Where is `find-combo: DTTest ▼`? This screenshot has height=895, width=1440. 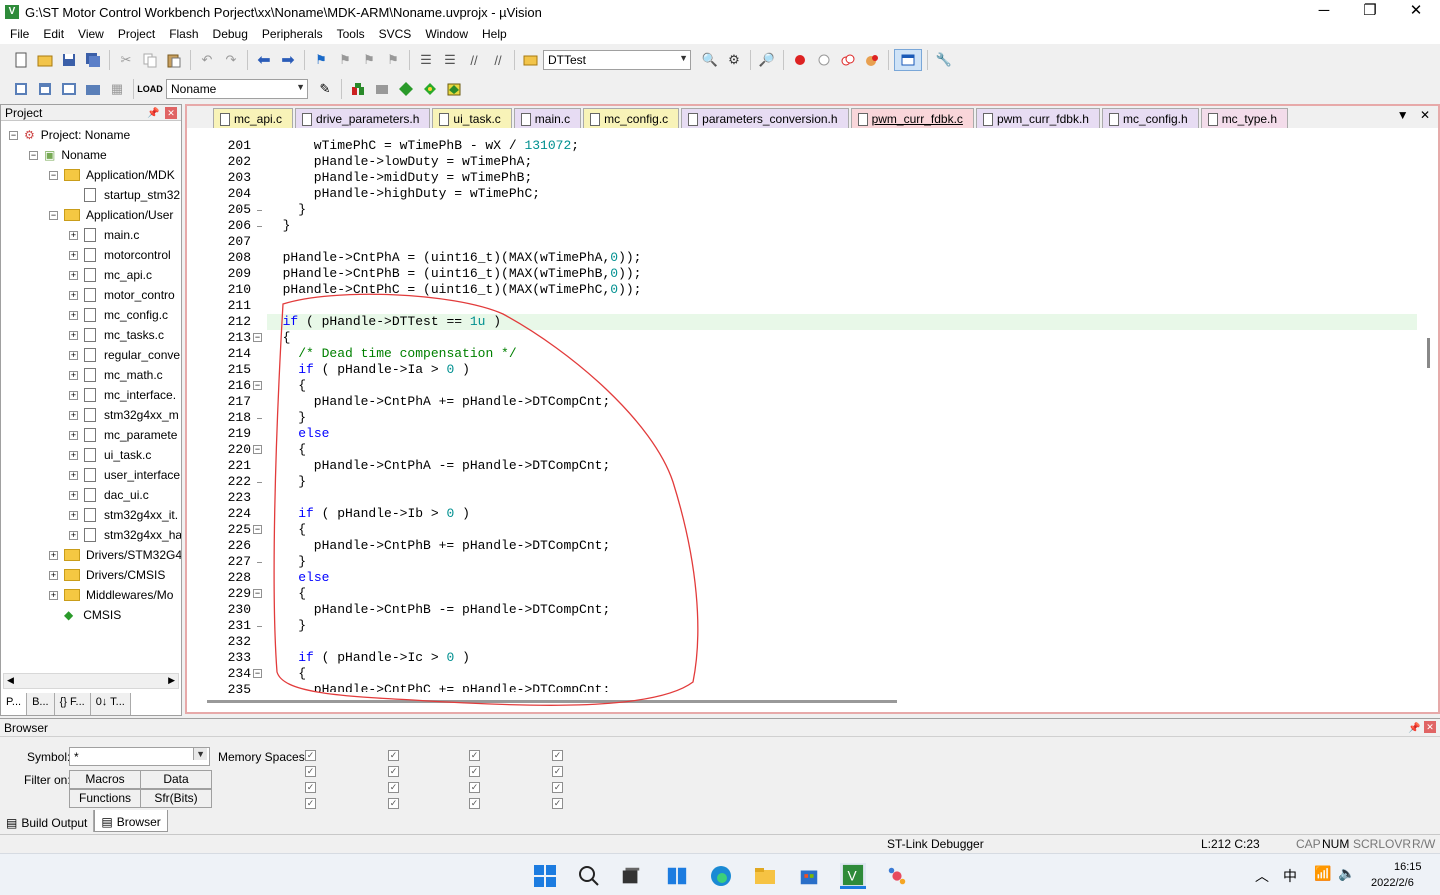 find-combo: DTTest ▼ is located at coordinates (617, 60).